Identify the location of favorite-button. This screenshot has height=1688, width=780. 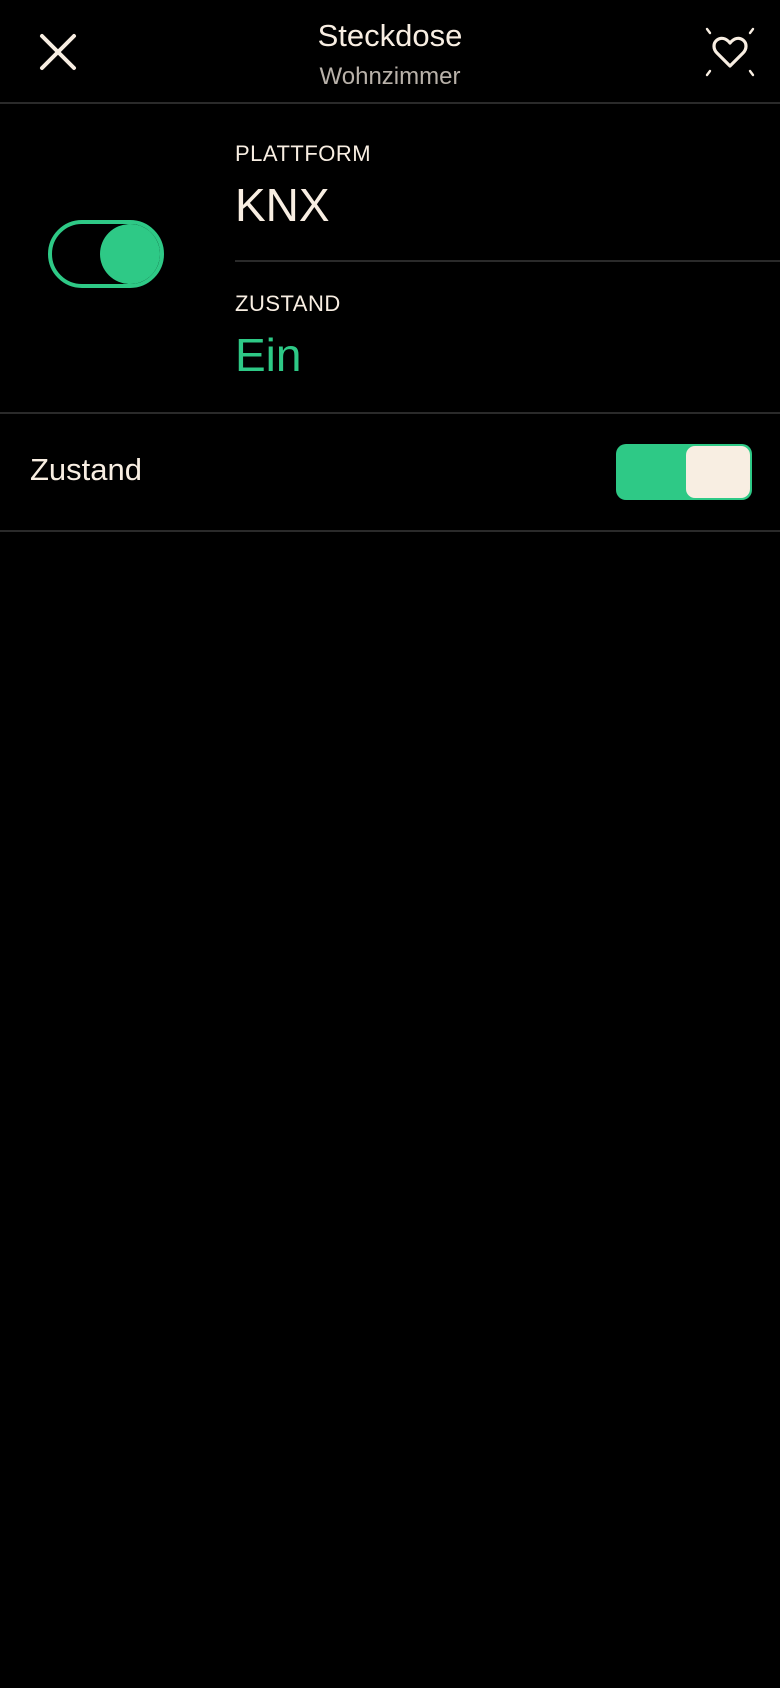
(730, 52).